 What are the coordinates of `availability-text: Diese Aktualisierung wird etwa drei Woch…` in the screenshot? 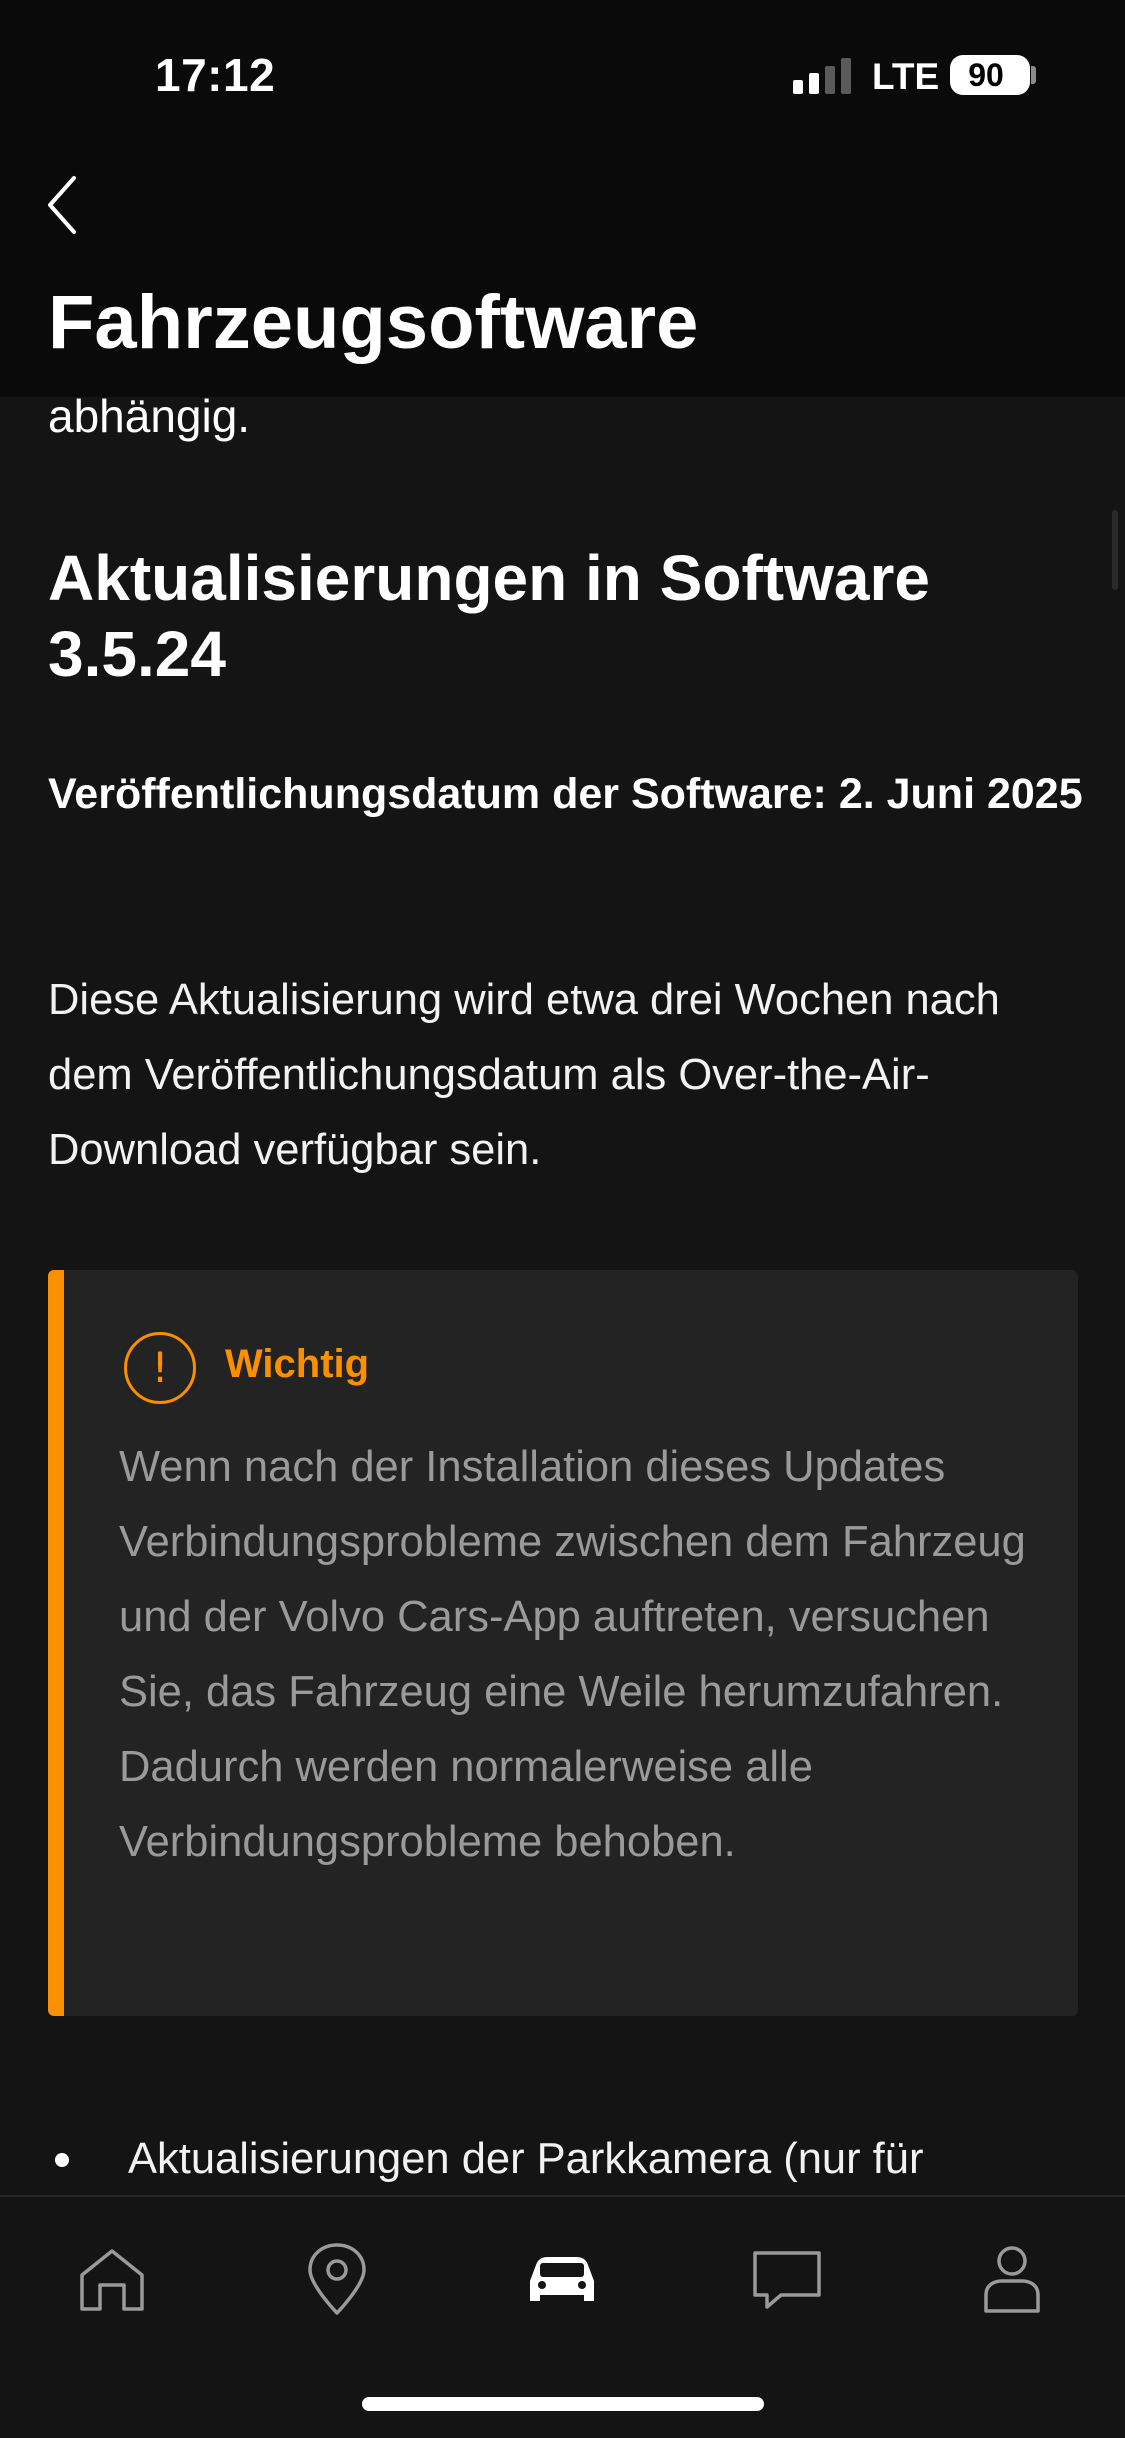 It's located at (524, 1075).